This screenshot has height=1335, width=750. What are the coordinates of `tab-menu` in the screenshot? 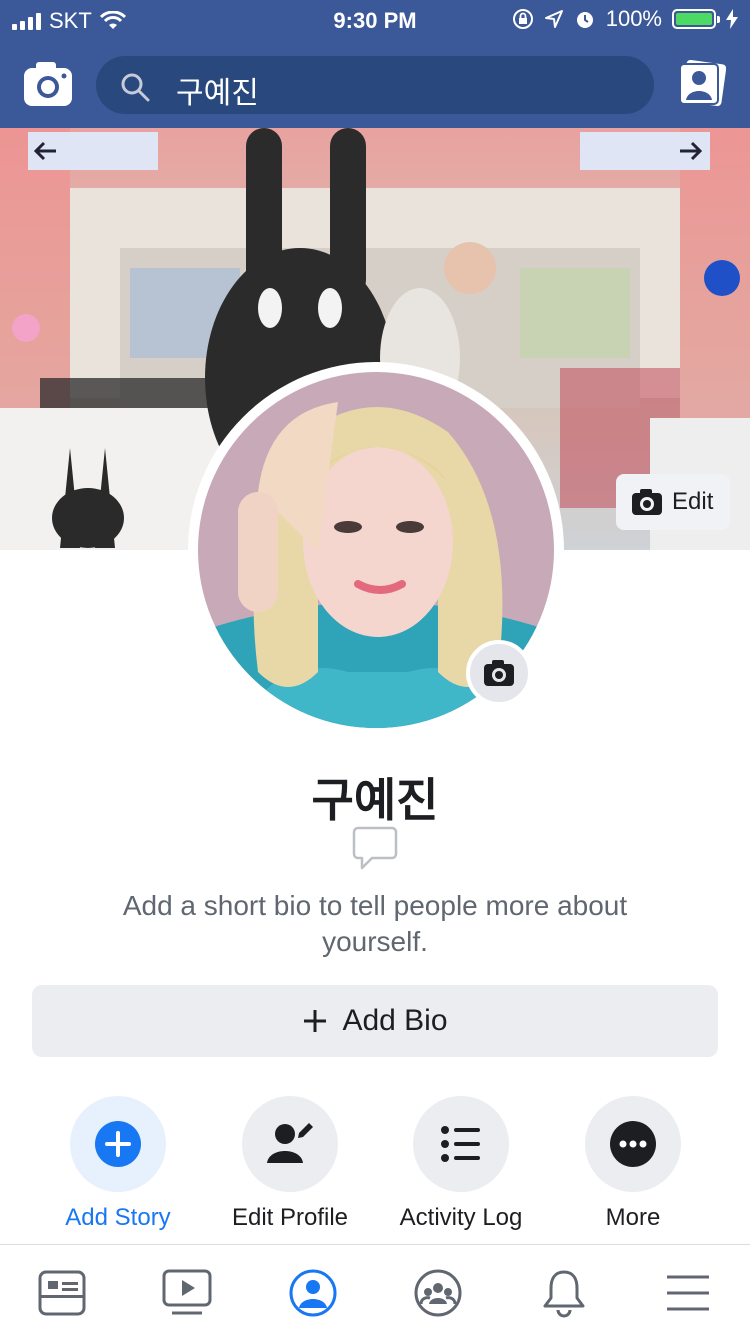 It's located at (688, 1293).